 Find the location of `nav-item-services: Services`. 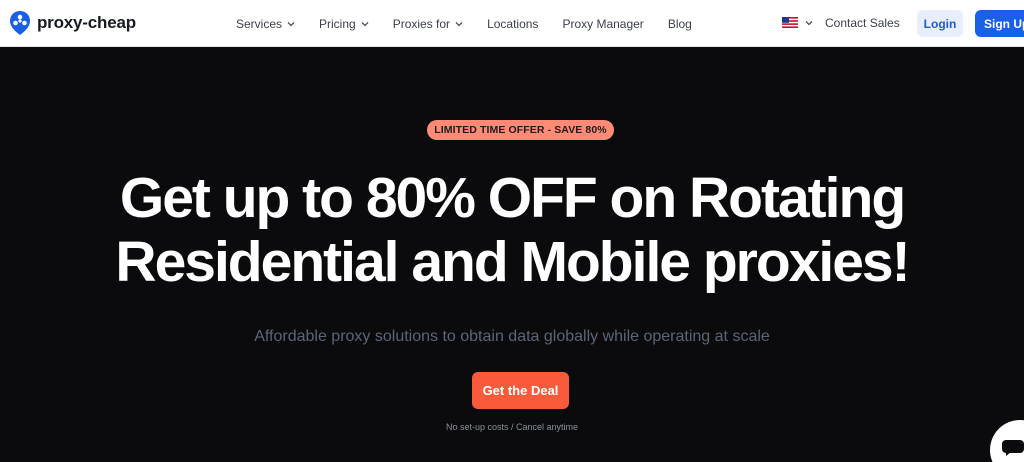

nav-item-services: Services is located at coordinates (265, 24).